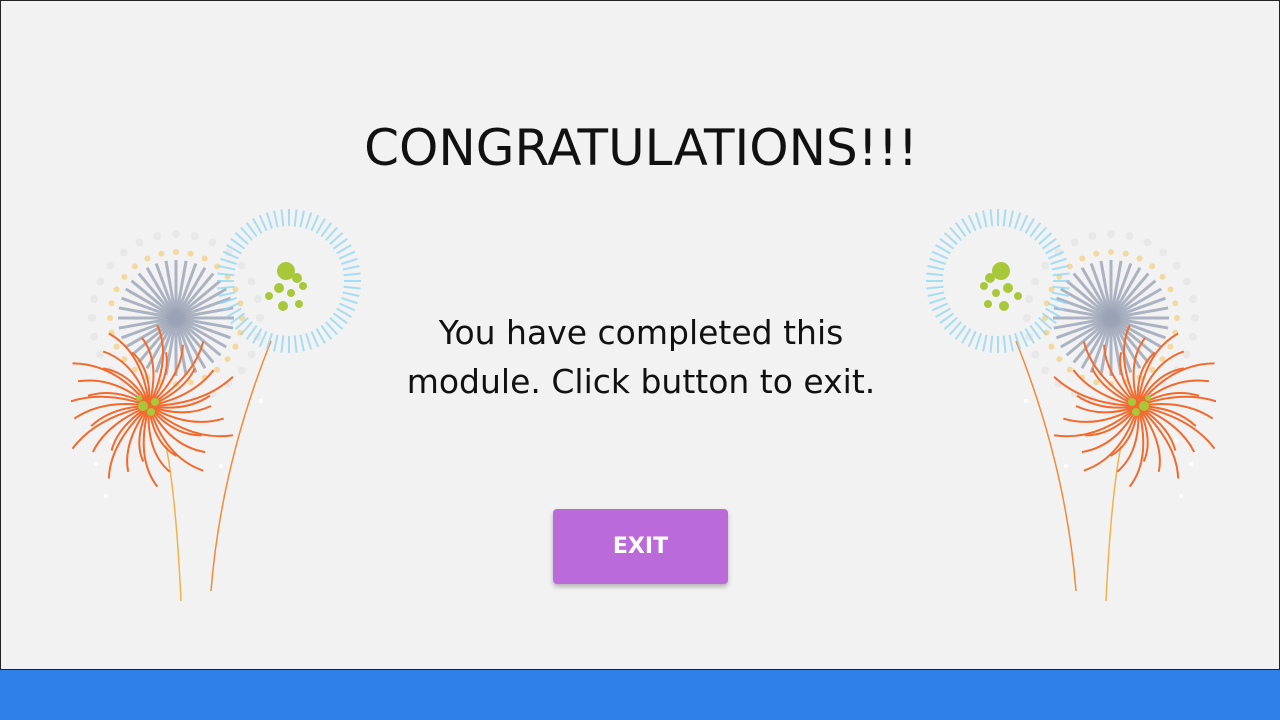 This screenshot has height=720, width=1280. What do you see at coordinates (640, 546) in the screenshot?
I see `exit-button: EXIT` at bounding box center [640, 546].